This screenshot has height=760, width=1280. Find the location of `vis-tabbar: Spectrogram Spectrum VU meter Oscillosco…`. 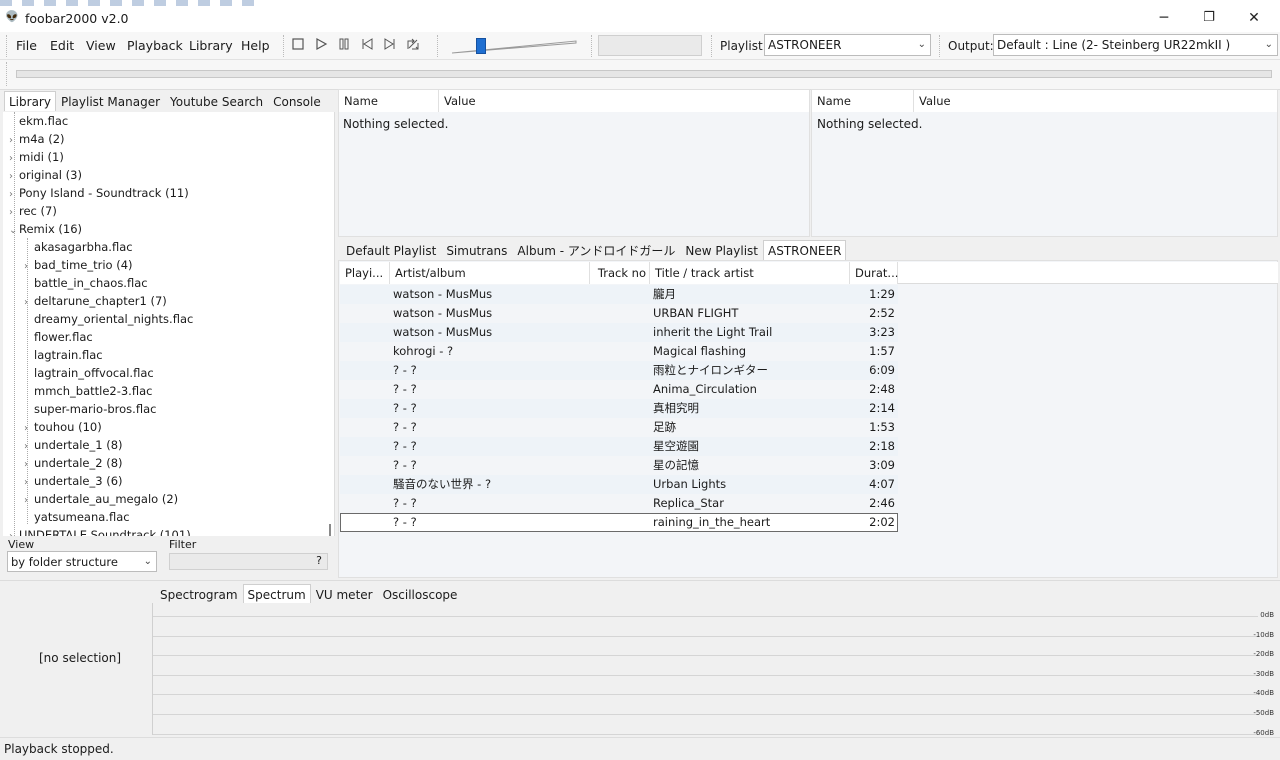

vis-tabbar: Spectrogram Spectrum VU meter Oscillosco… is located at coordinates (308, 594).